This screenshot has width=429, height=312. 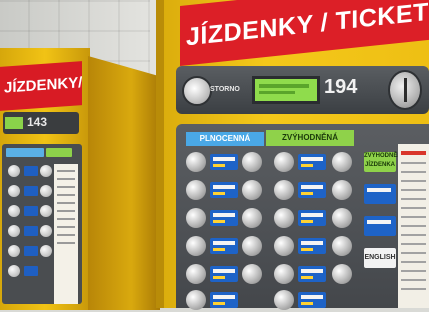 I want to click on left-header-full-fare, so click(x=25, y=152).